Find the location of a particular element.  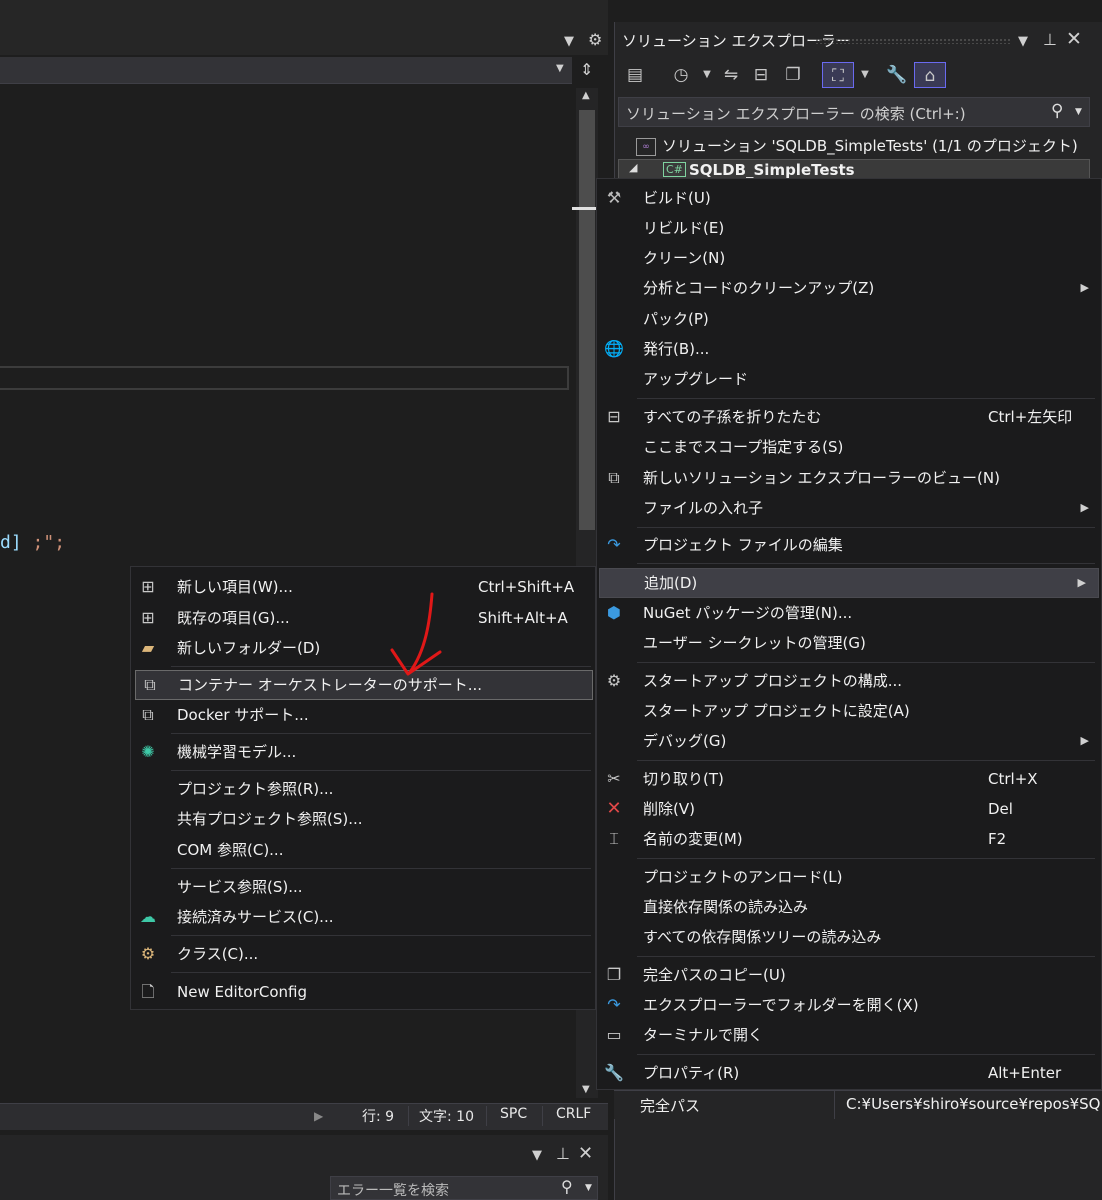

menu-item-clean: クリーン(N) is located at coordinates (849, 258).